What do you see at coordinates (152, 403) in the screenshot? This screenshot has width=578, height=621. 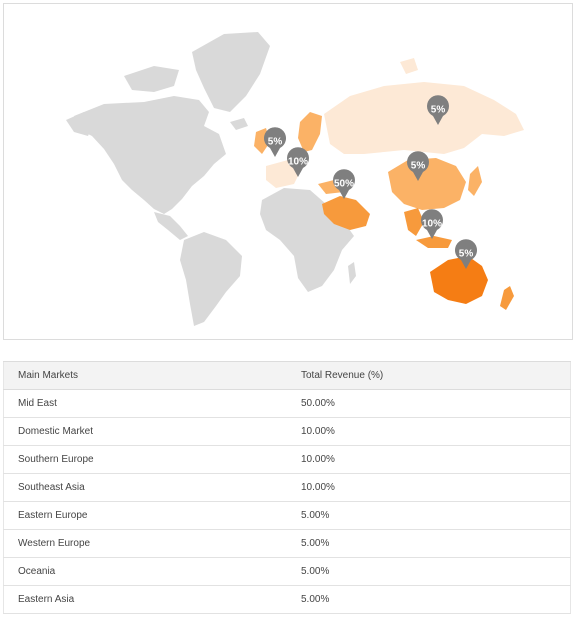 I see `market-cell: Mid East` at bounding box center [152, 403].